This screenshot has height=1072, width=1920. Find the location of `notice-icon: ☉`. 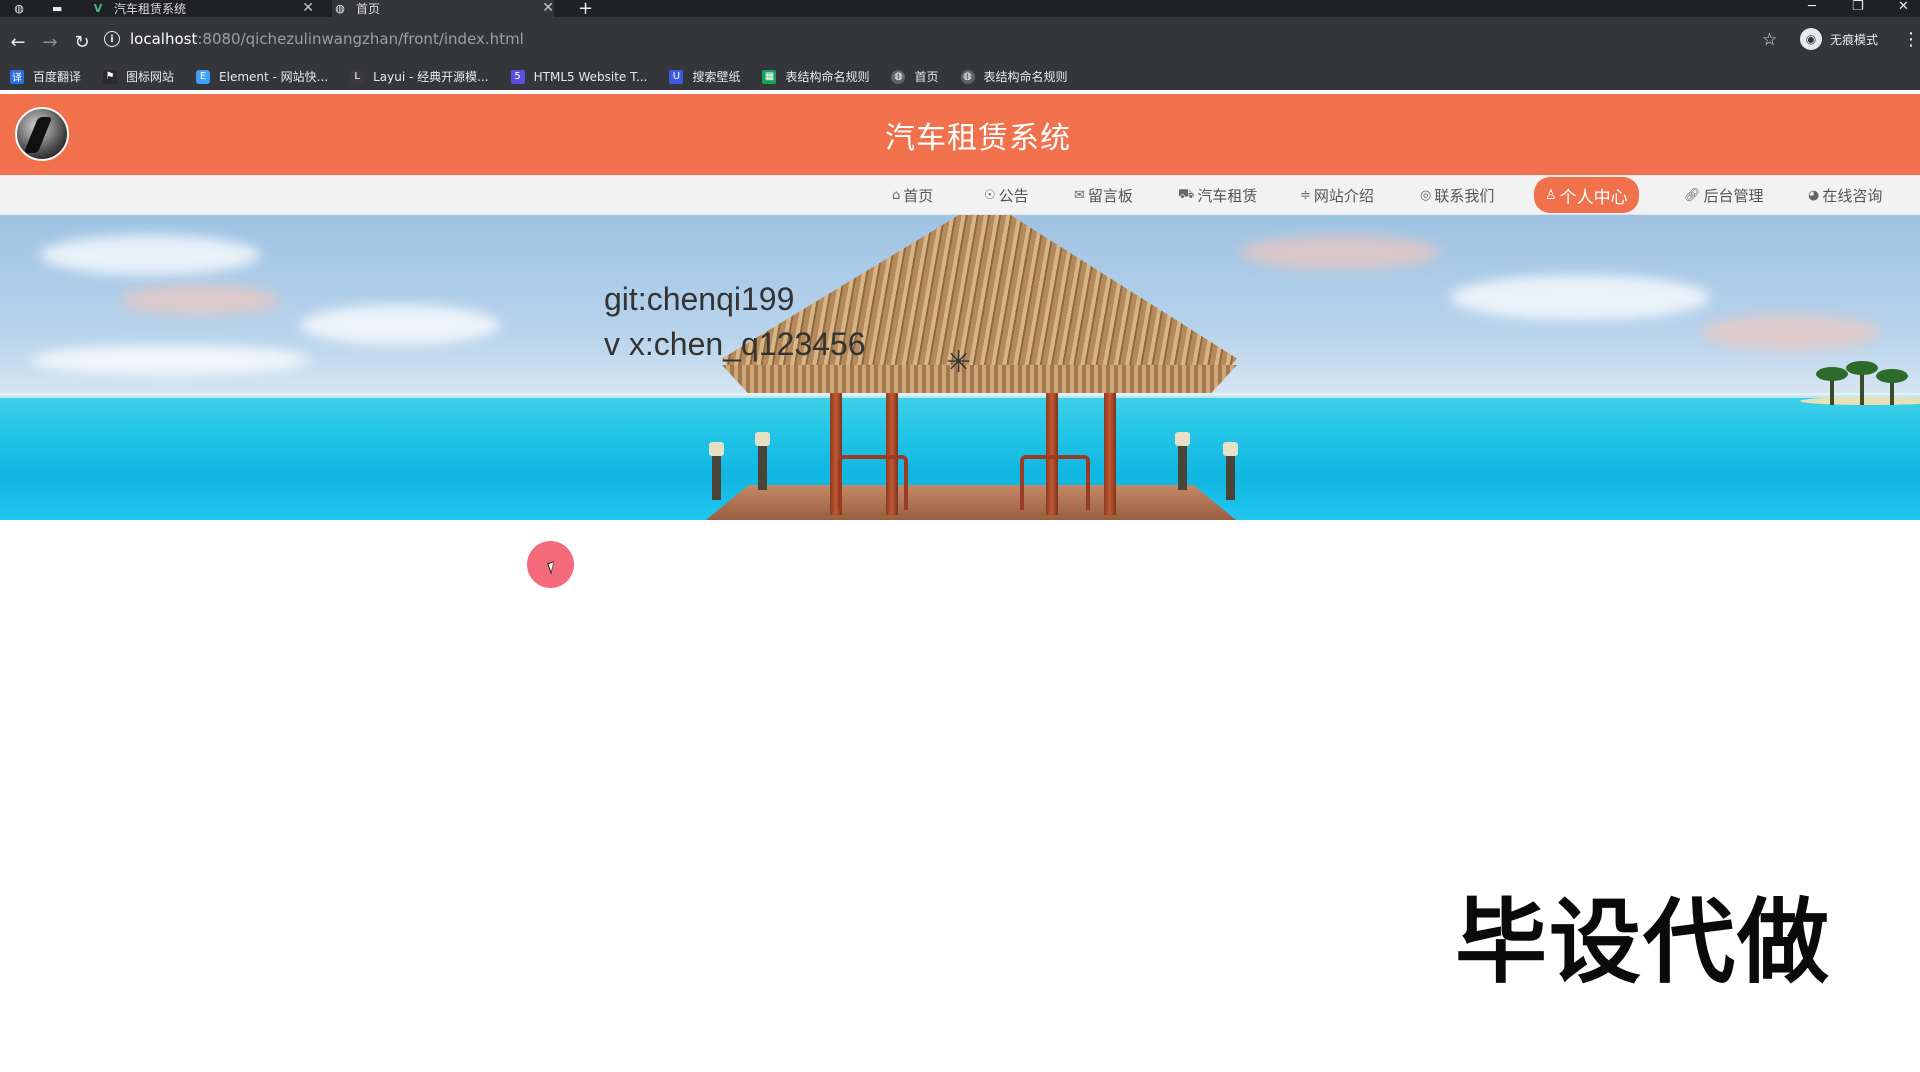

notice-icon: ☉ is located at coordinates (990, 195).